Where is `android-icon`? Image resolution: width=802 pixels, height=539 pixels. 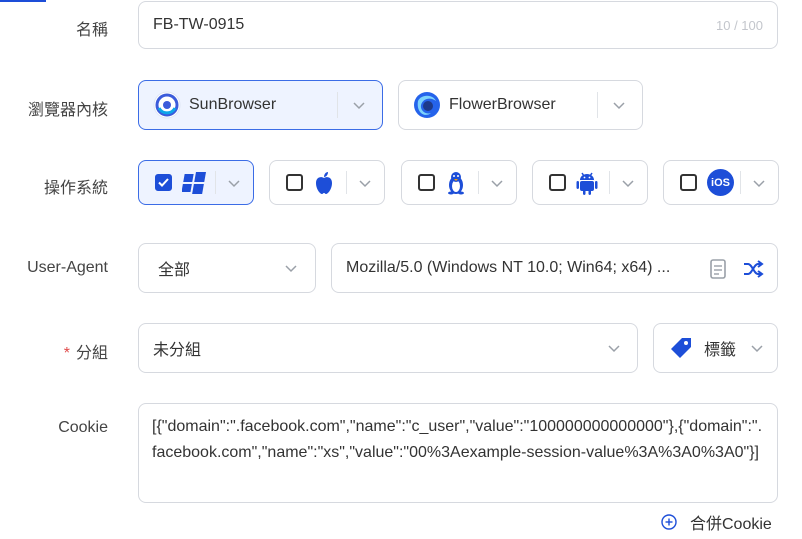
android-icon is located at coordinates (587, 183).